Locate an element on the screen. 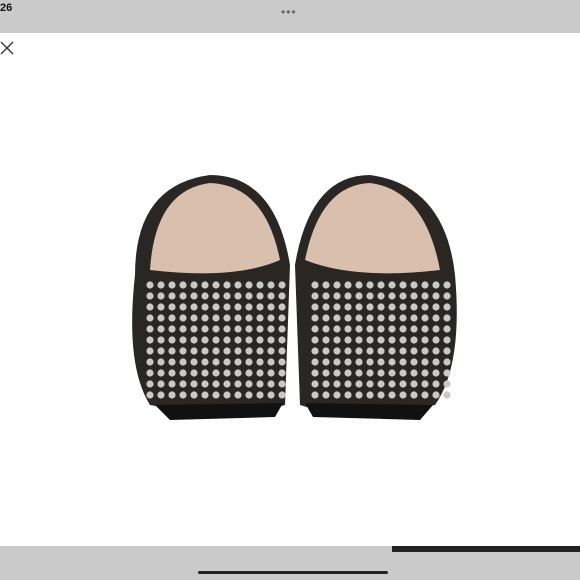 The image size is (580, 580). status-time: 26 is located at coordinates (6, 8).